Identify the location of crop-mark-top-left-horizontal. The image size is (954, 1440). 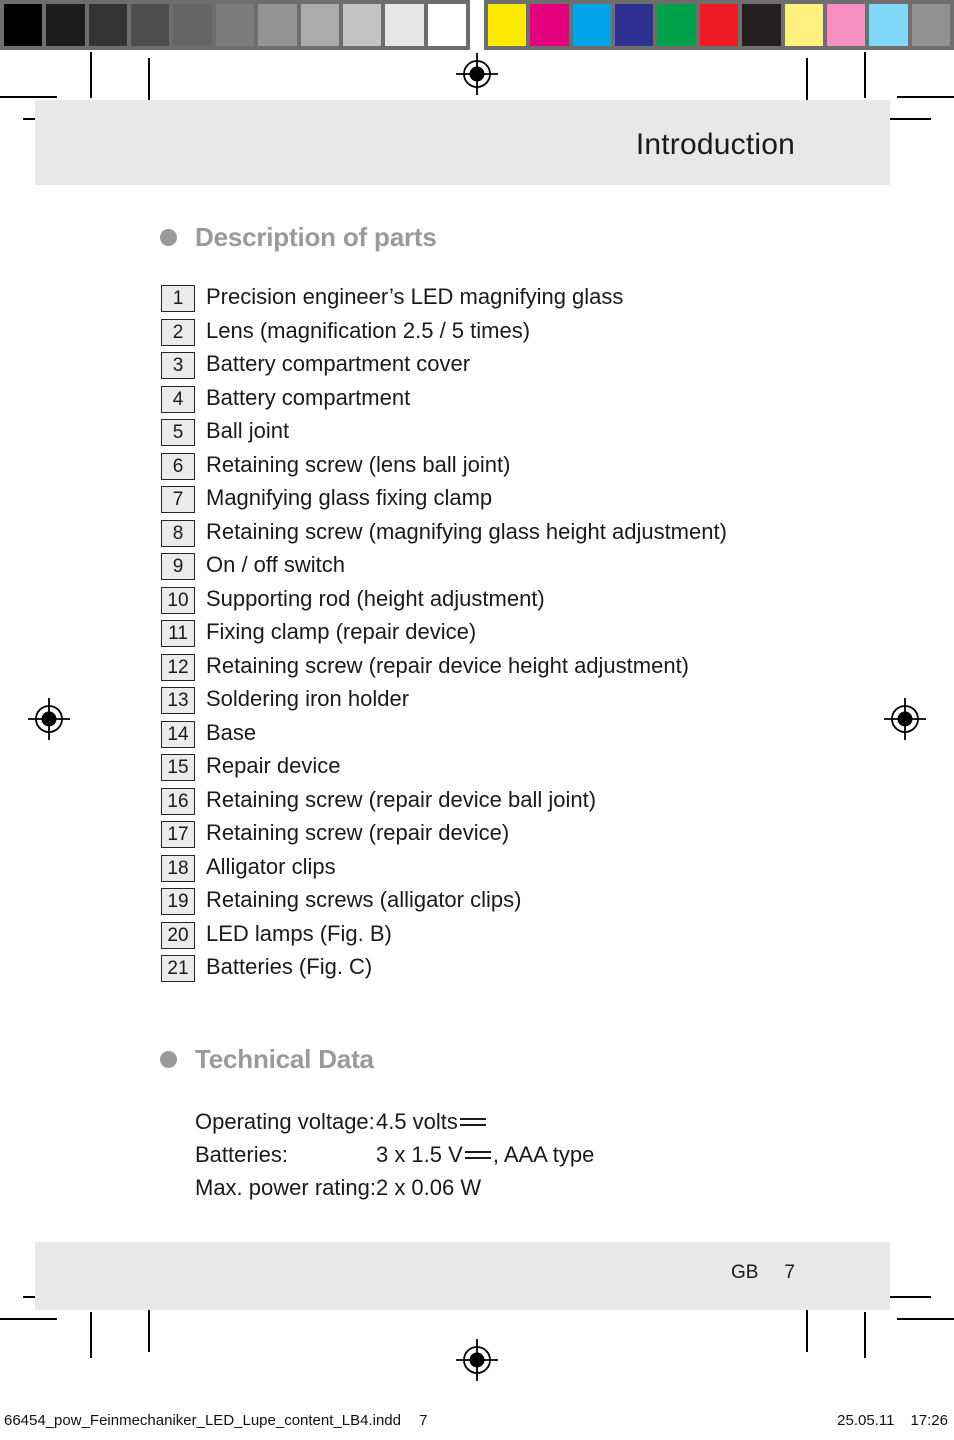
(28, 97).